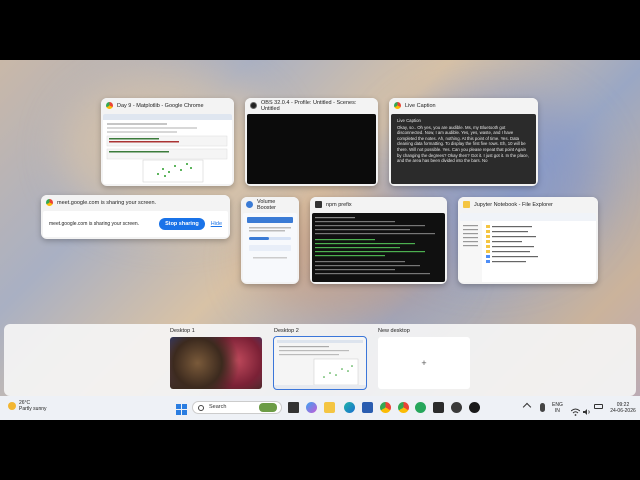 This screenshot has height=480, width=640. I want to click on window-title: meet.google.com is sharing your screen., so click(107, 202).